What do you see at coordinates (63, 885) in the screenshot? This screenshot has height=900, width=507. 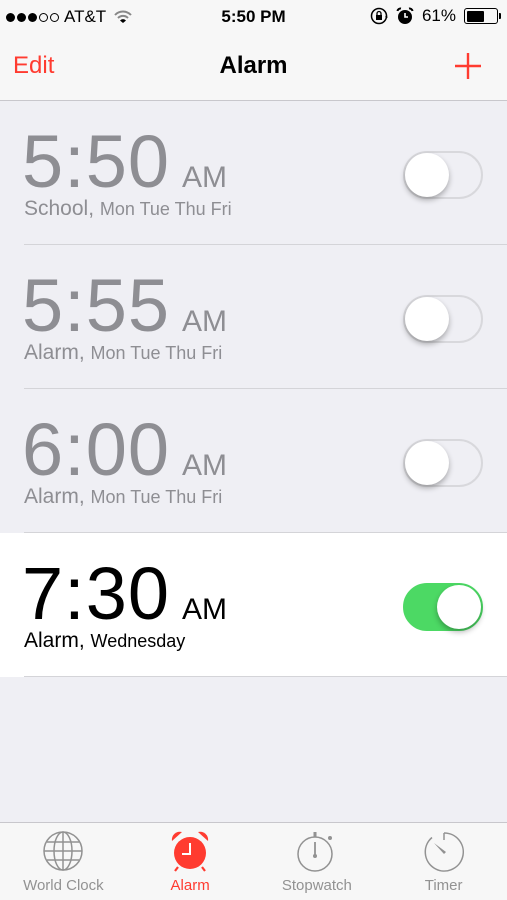 I see `tab-label: World Clock` at bounding box center [63, 885].